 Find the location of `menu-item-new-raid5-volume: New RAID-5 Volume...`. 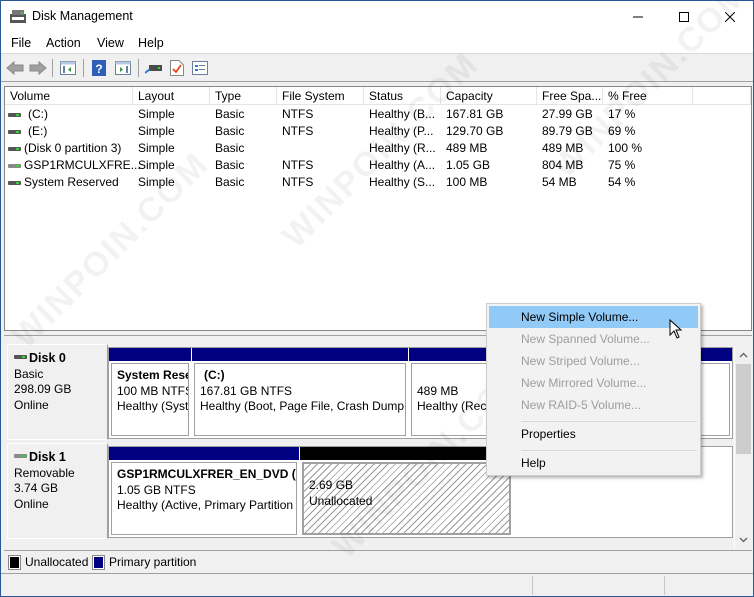

menu-item-new-raid5-volume: New RAID-5 Volume... is located at coordinates (593, 405).